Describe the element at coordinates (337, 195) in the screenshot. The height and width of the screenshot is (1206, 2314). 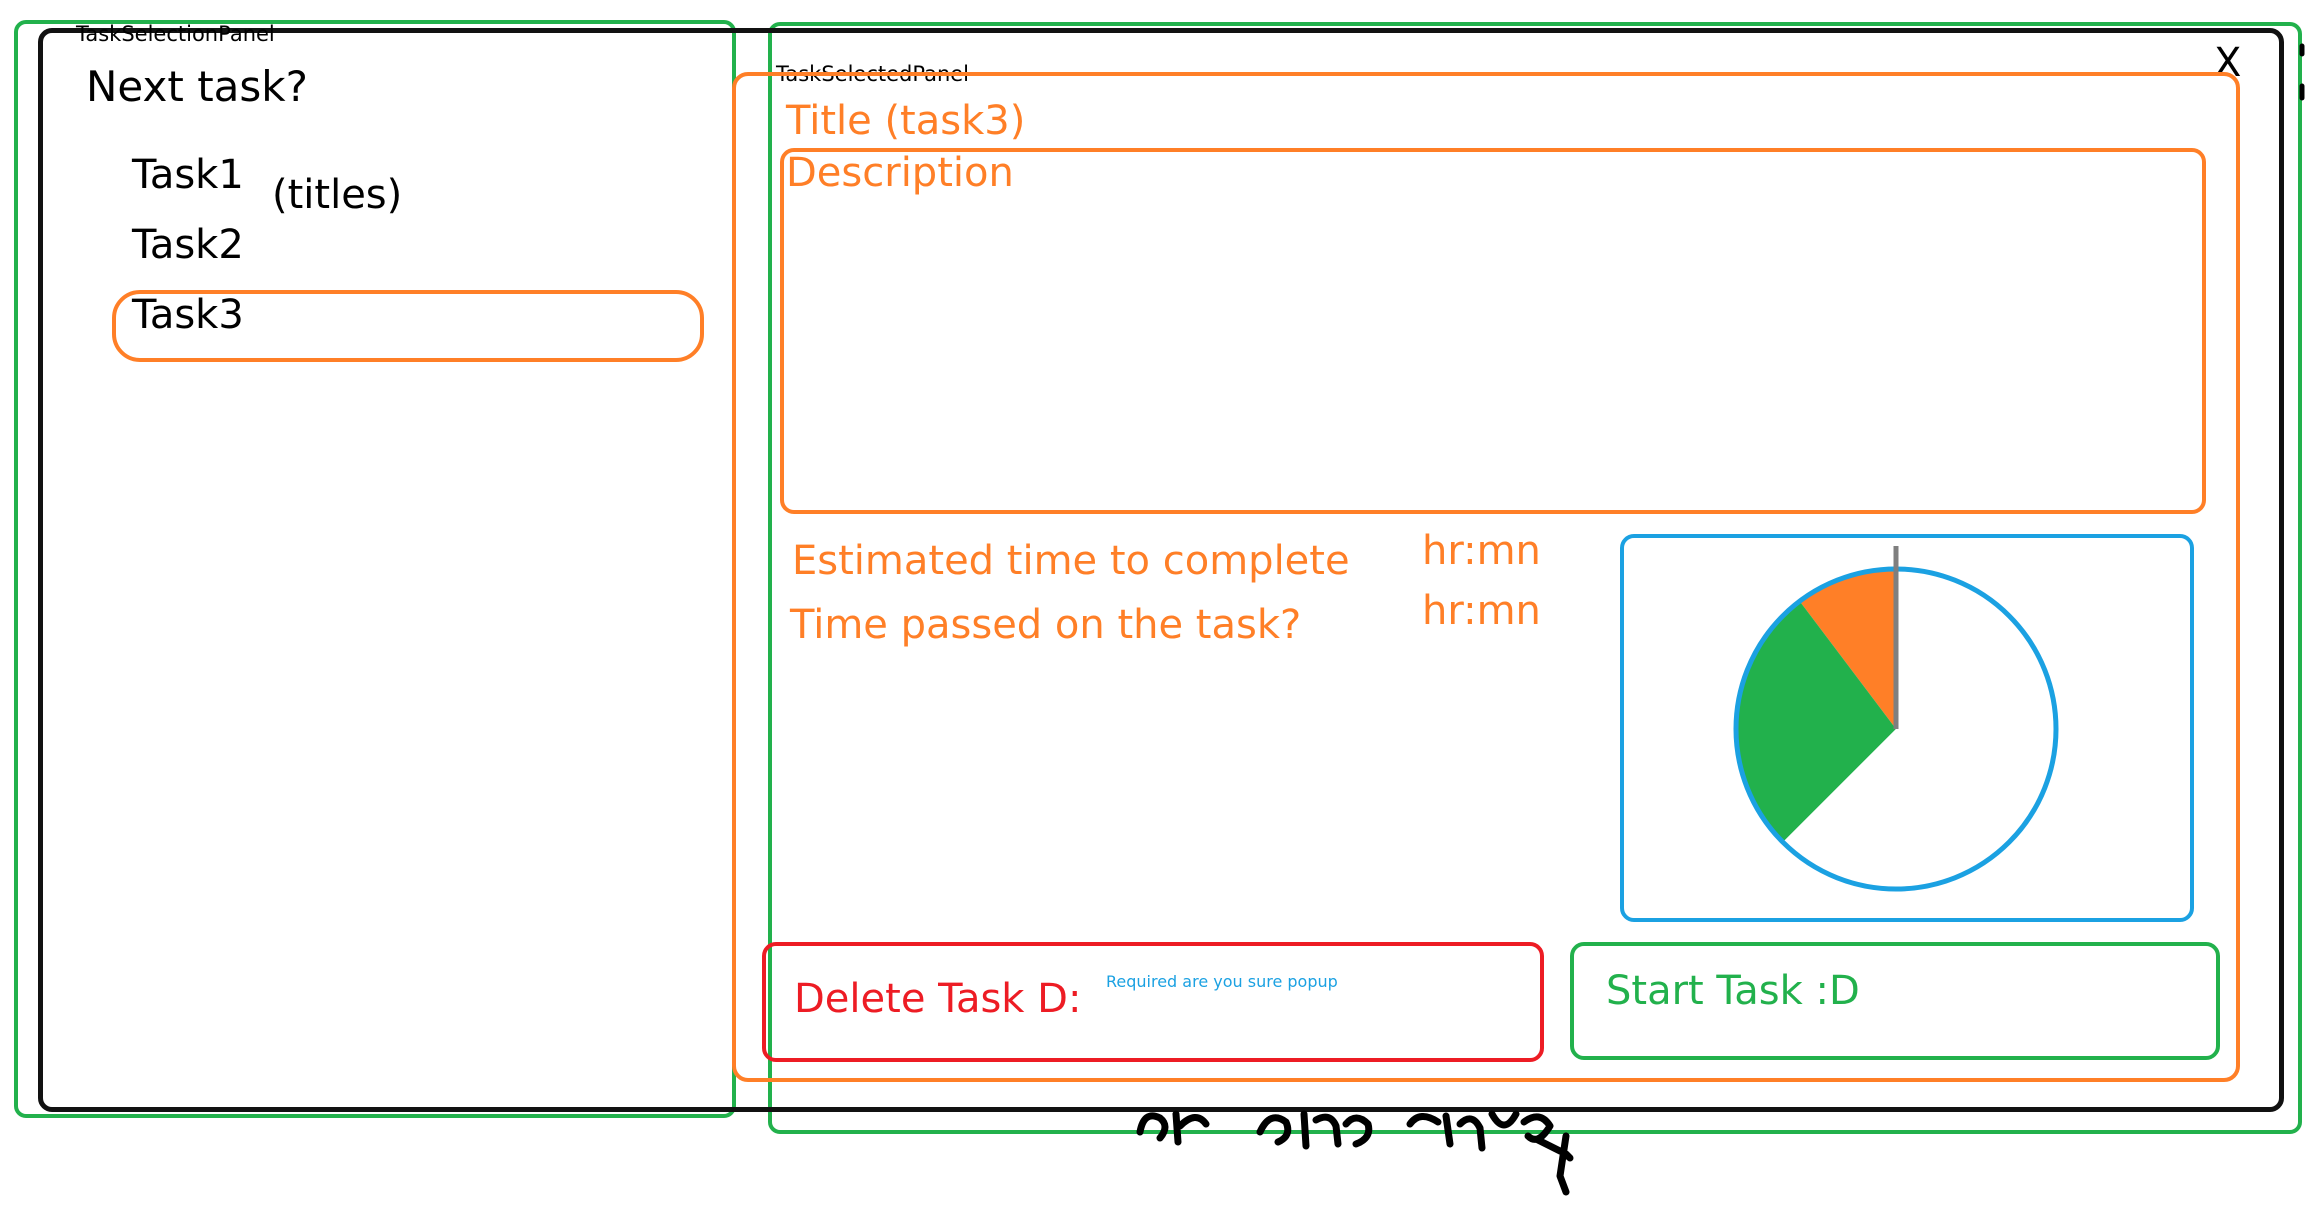
I see `titles-note: (titles)` at that location.